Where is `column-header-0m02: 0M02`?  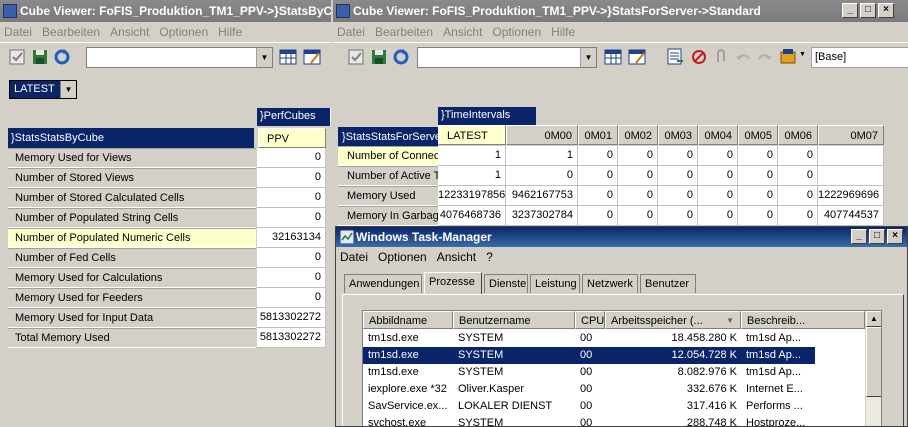 column-header-0m02: 0M02 is located at coordinates (638, 135).